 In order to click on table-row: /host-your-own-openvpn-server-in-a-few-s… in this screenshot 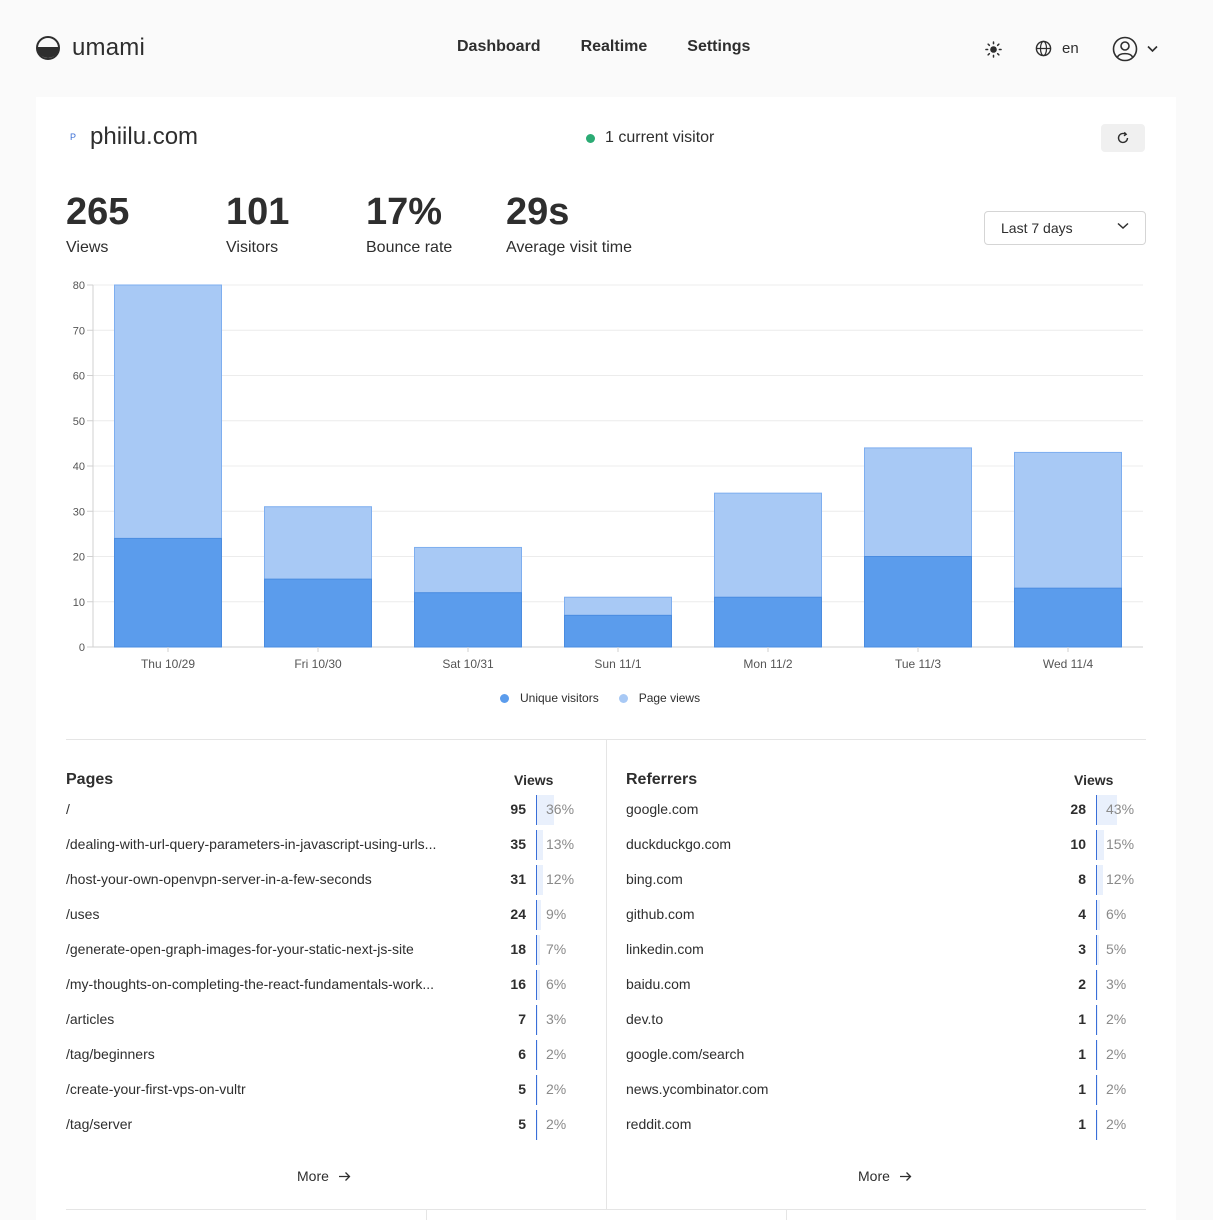, I will do `click(321, 880)`.